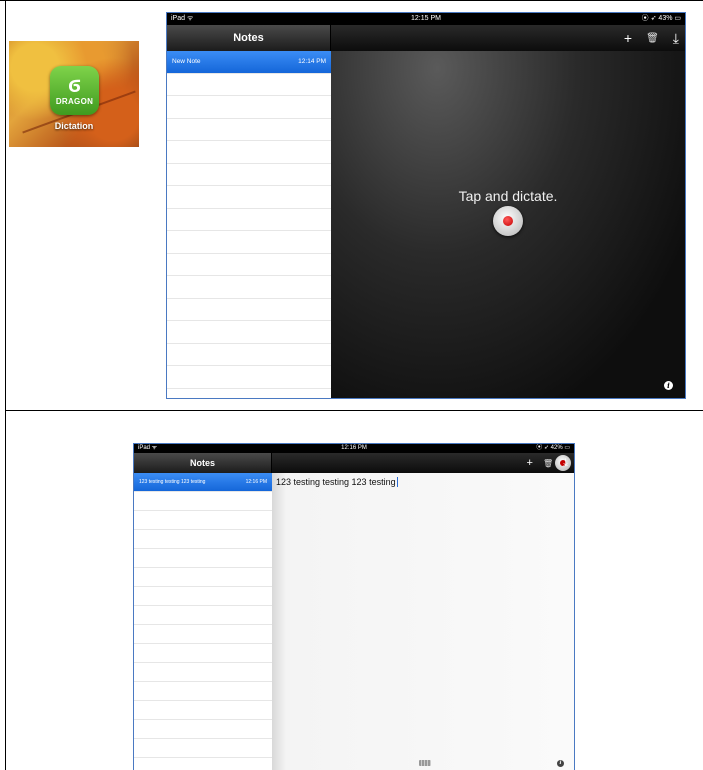  I want to click on note-time: 12:16 PM, so click(256, 482).